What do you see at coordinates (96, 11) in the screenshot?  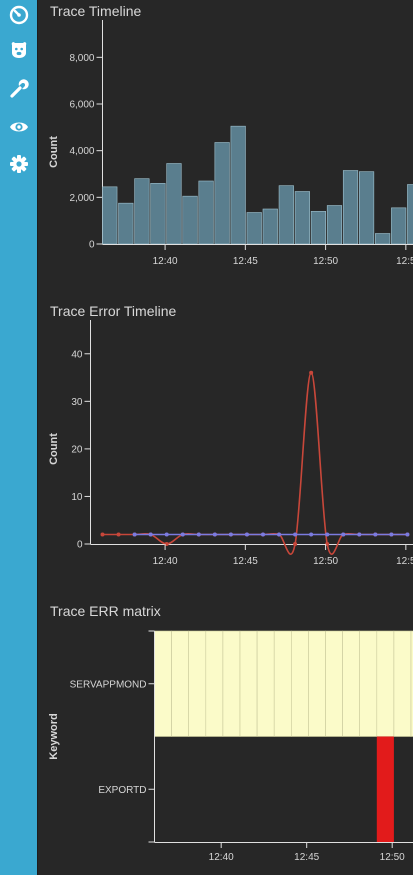 I see `trace-timeline-title: Trace Timeline` at bounding box center [96, 11].